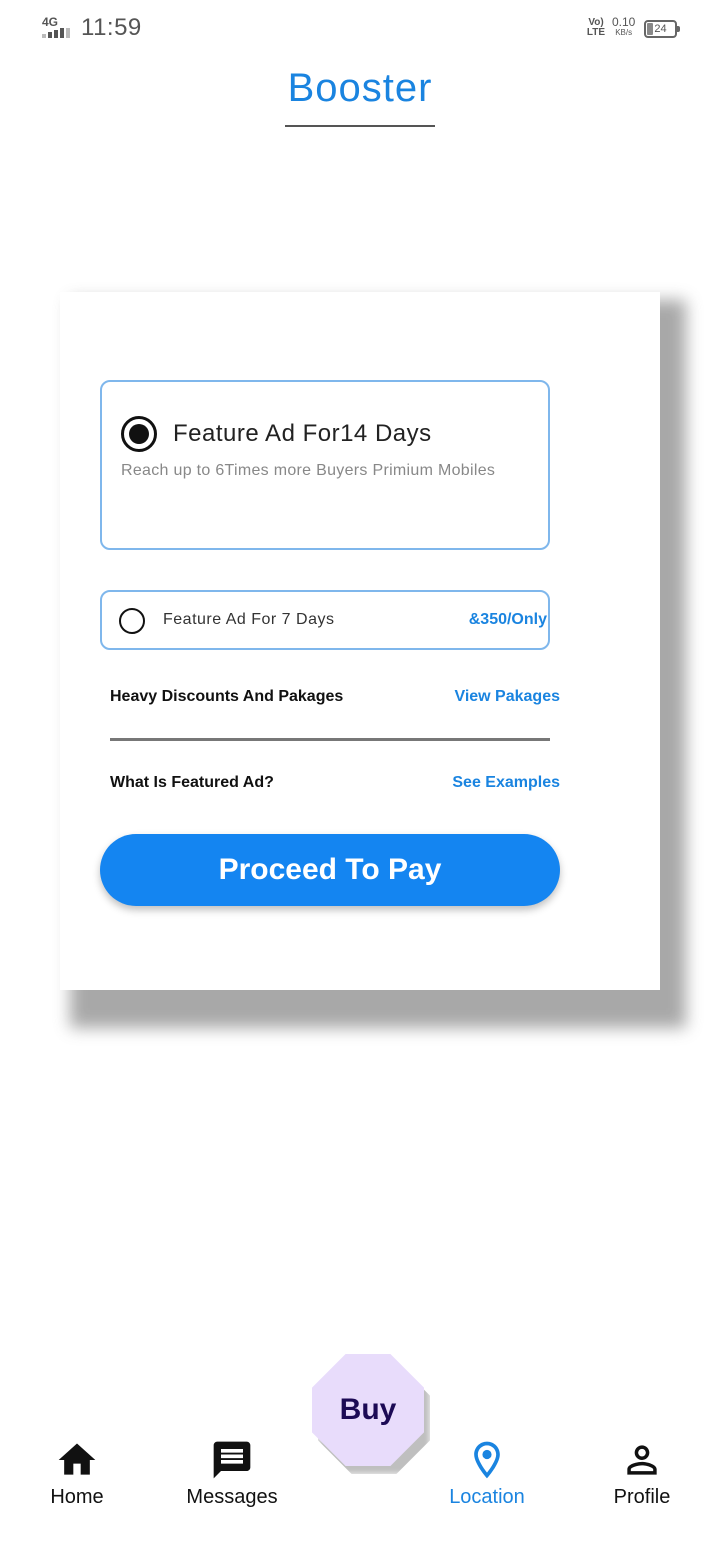  What do you see at coordinates (111, 27) in the screenshot?
I see `status-time: 11:59` at bounding box center [111, 27].